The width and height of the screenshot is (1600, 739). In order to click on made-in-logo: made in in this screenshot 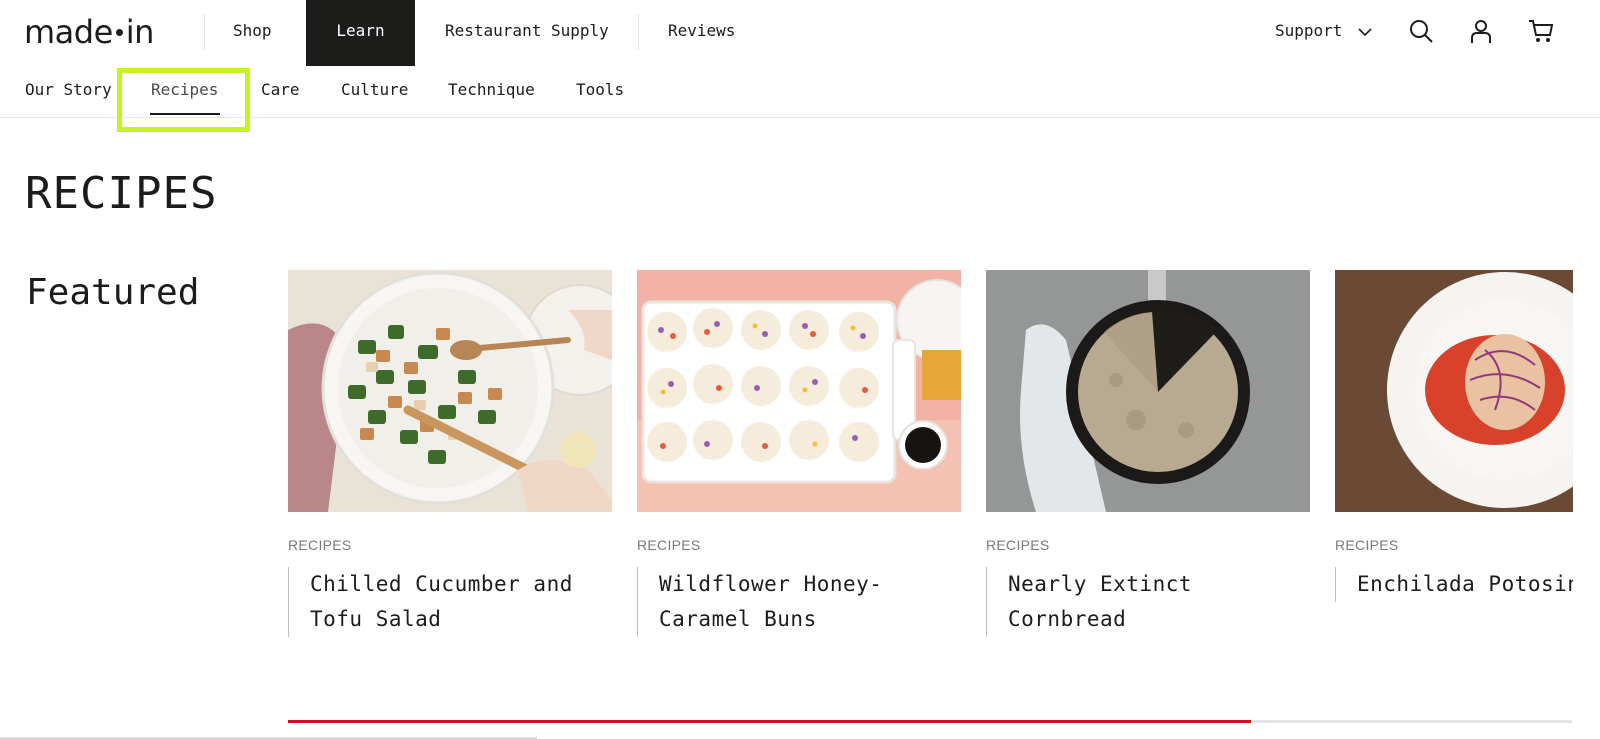, I will do `click(89, 32)`.